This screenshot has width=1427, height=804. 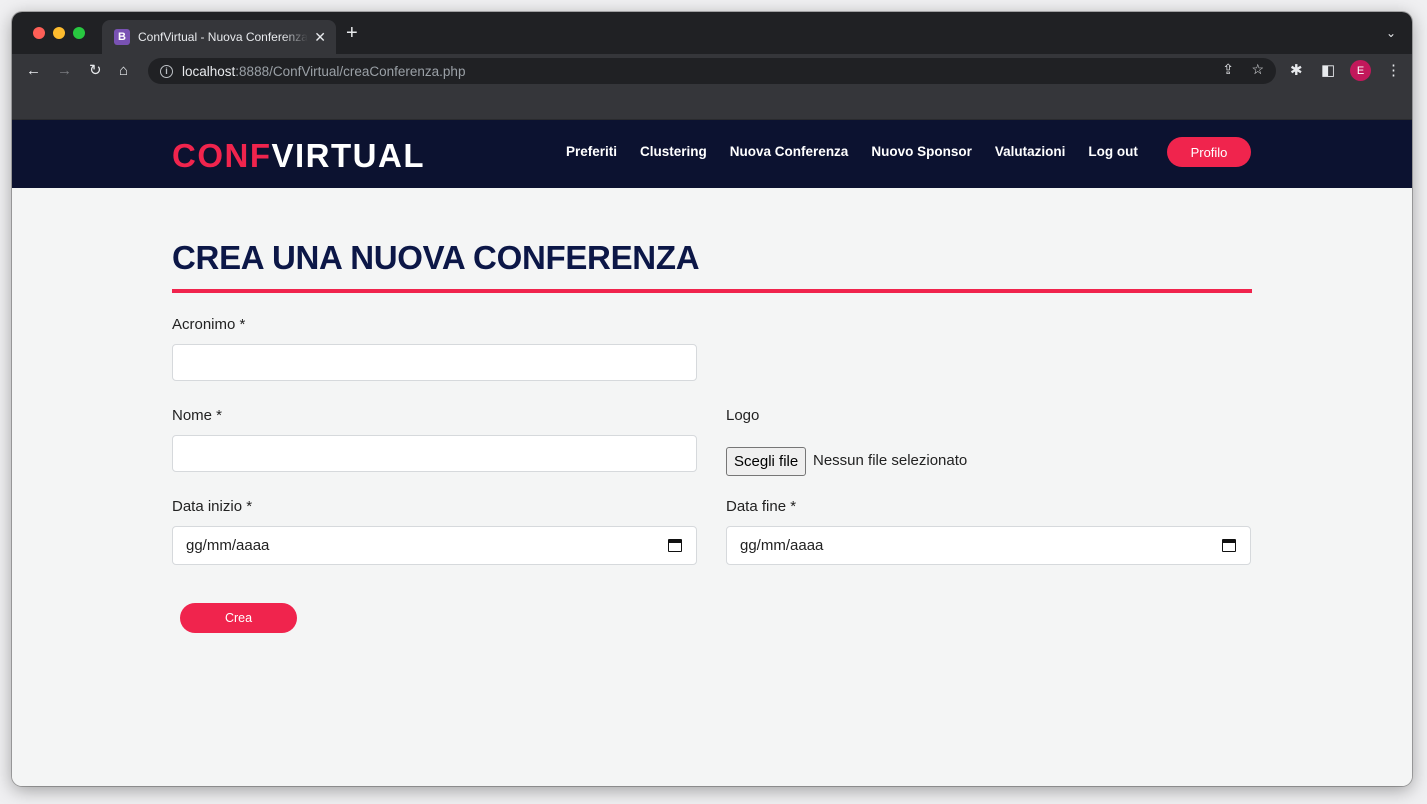 I want to click on data-fine-input: gg/mm/aaaa, so click(x=988, y=545).